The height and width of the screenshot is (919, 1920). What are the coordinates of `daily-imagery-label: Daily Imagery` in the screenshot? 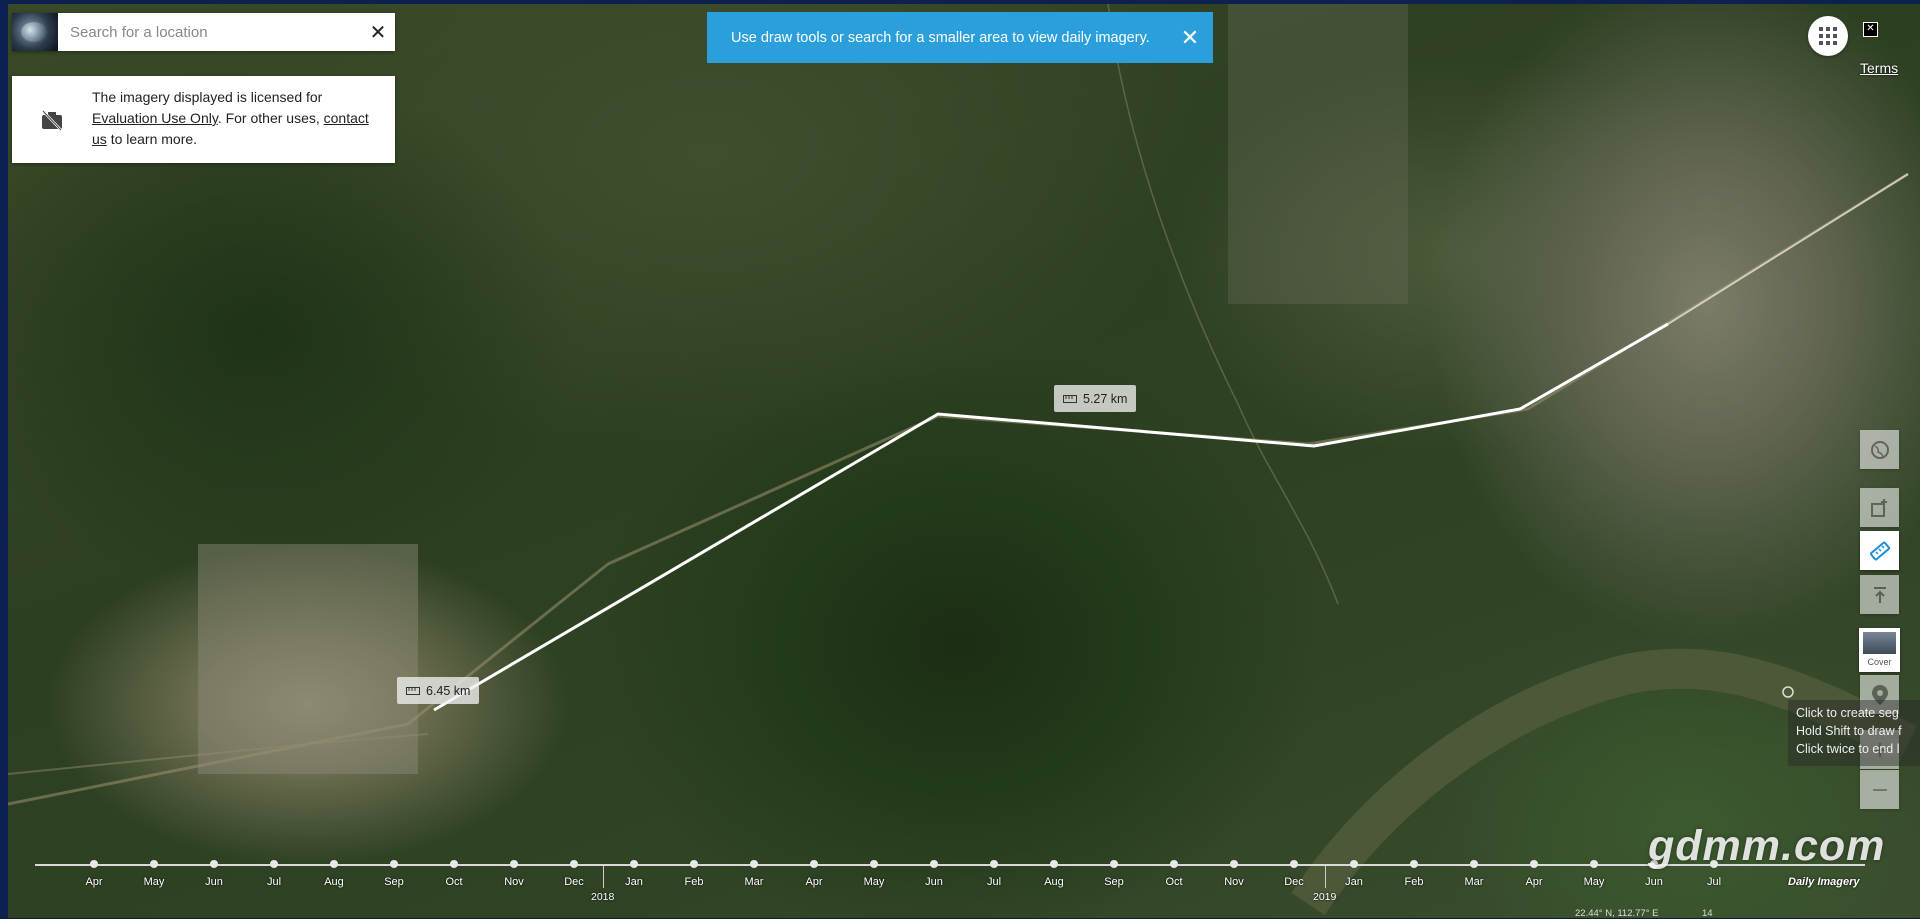 It's located at (1824, 882).